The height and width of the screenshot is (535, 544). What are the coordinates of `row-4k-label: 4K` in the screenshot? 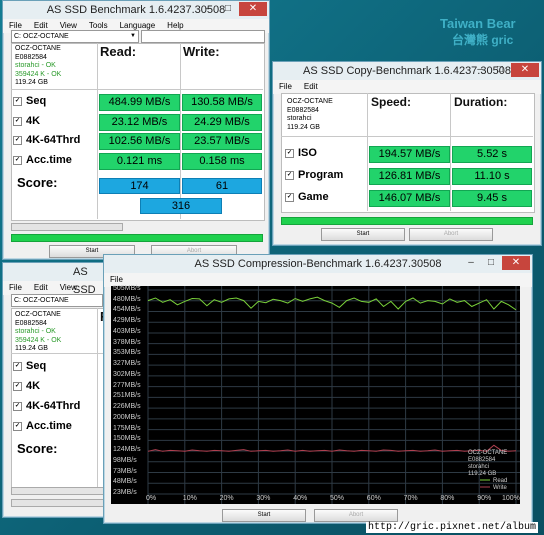 It's located at (33, 386).